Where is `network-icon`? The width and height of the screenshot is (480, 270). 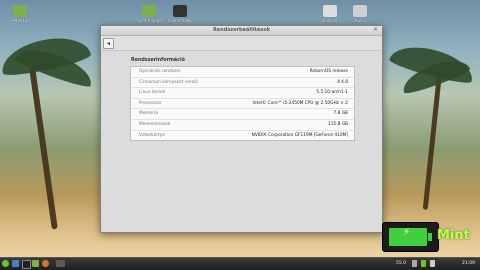 network-icon is located at coordinates (330, 11).